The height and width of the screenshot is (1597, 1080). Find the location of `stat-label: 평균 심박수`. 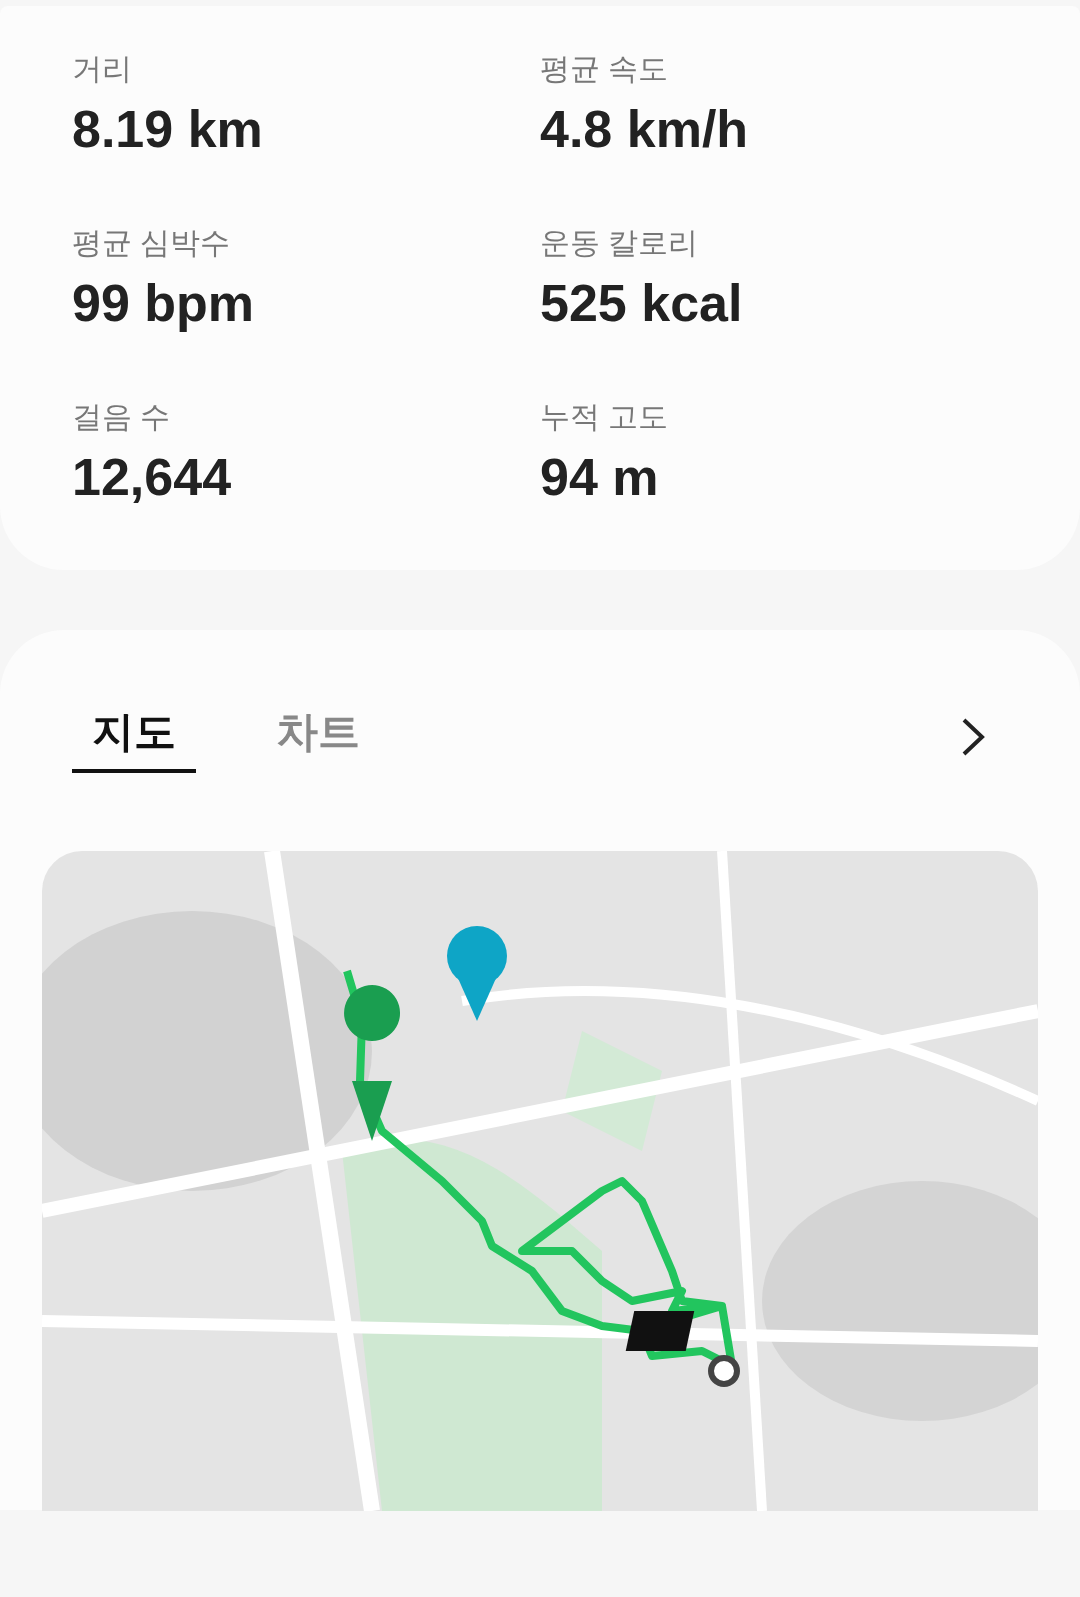

stat-label: 평균 심박수 is located at coordinates (152, 243).